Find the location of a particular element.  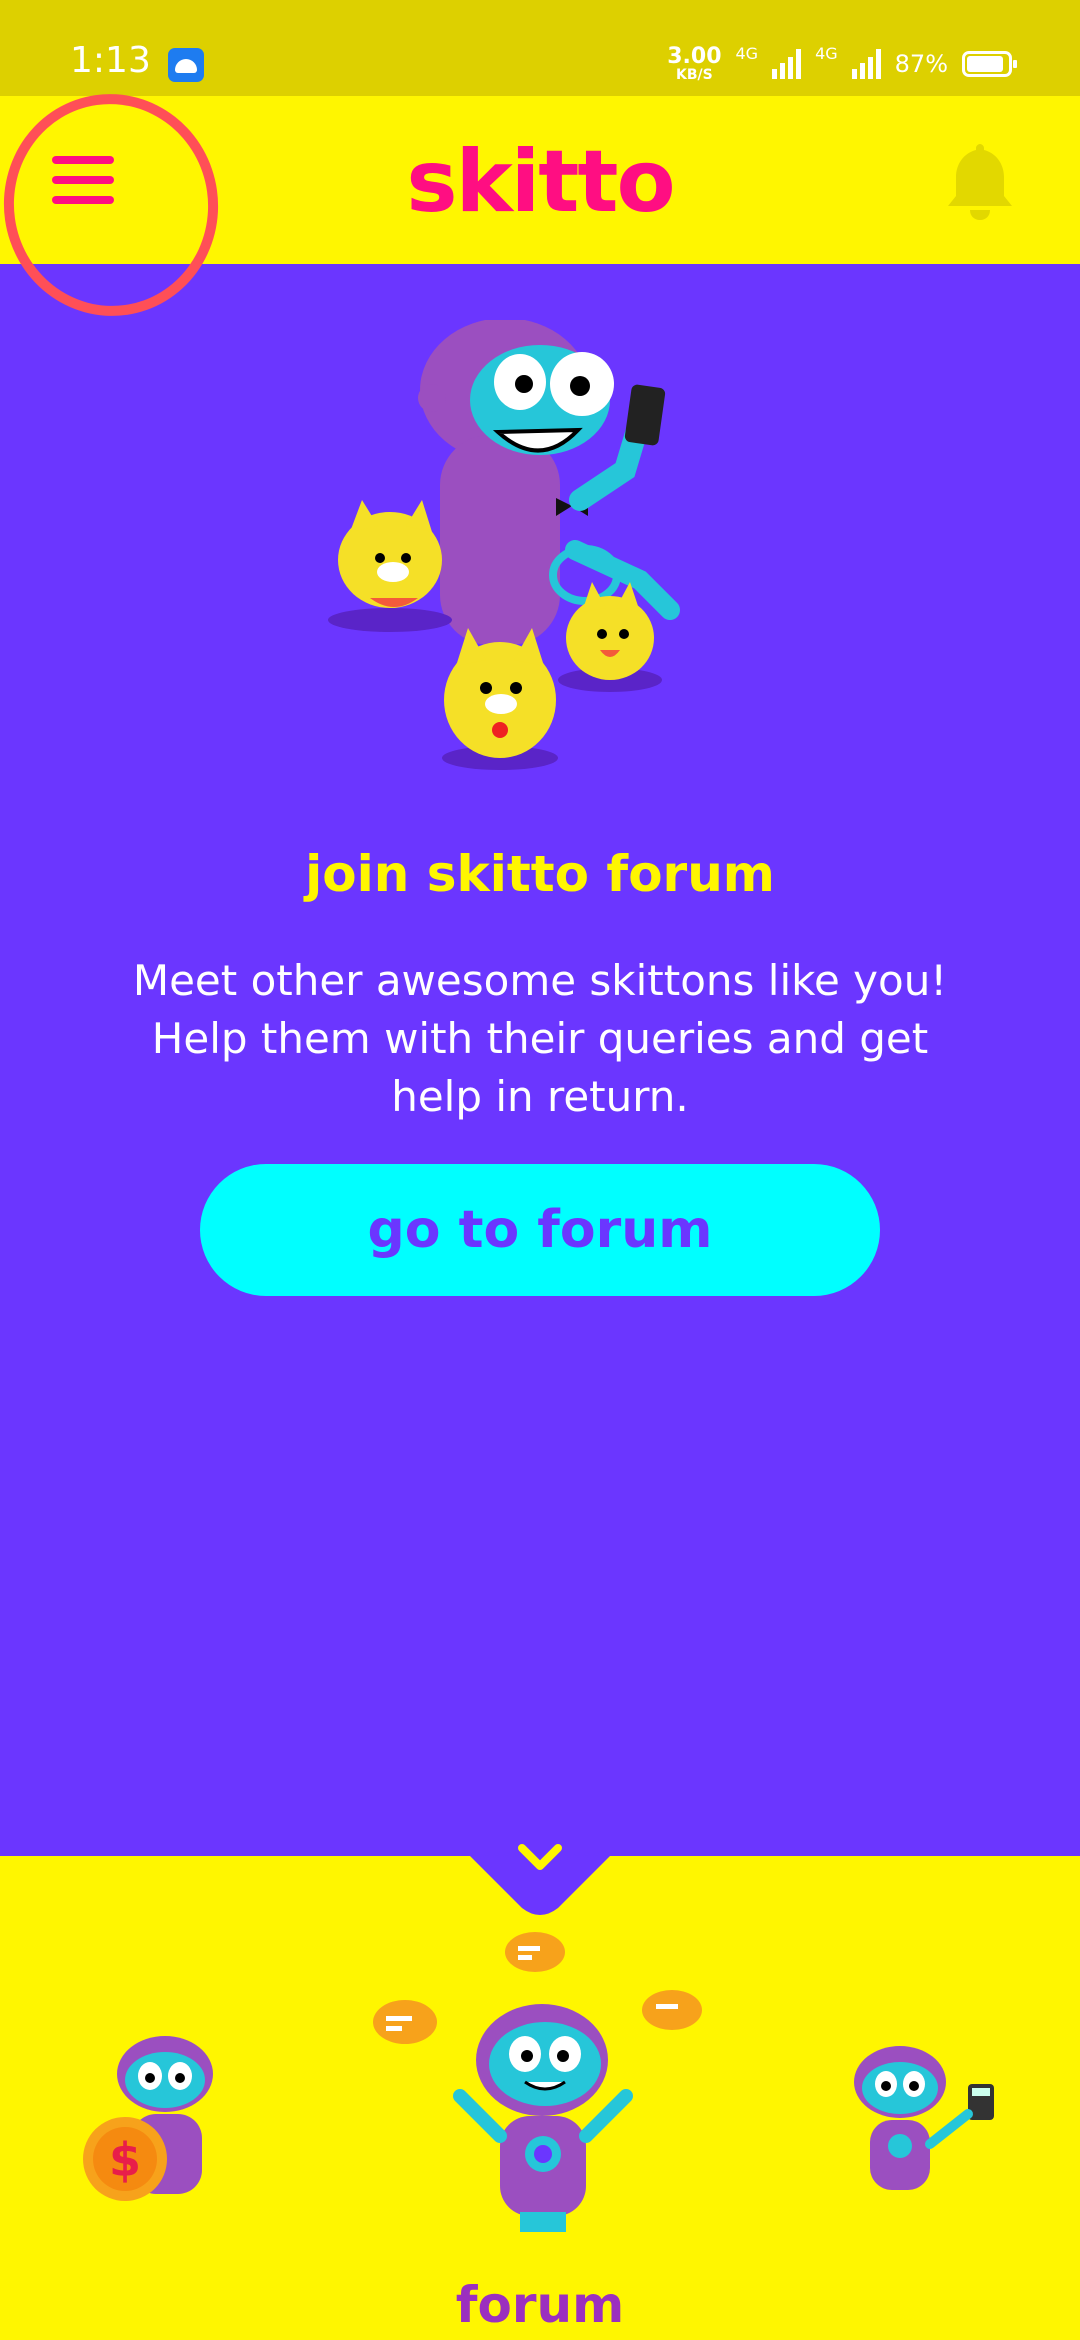

network-speed: 3.00 KB/S is located at coordinates (694, 63).